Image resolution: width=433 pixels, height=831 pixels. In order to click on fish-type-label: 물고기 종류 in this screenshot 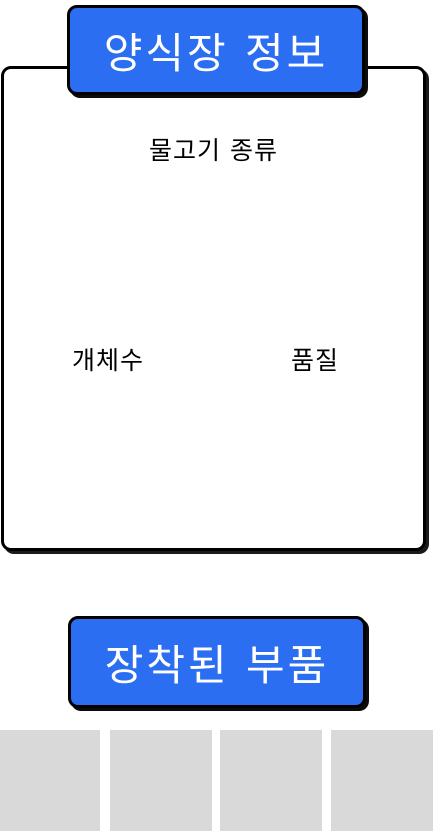, I will do `click(213, 150)`.